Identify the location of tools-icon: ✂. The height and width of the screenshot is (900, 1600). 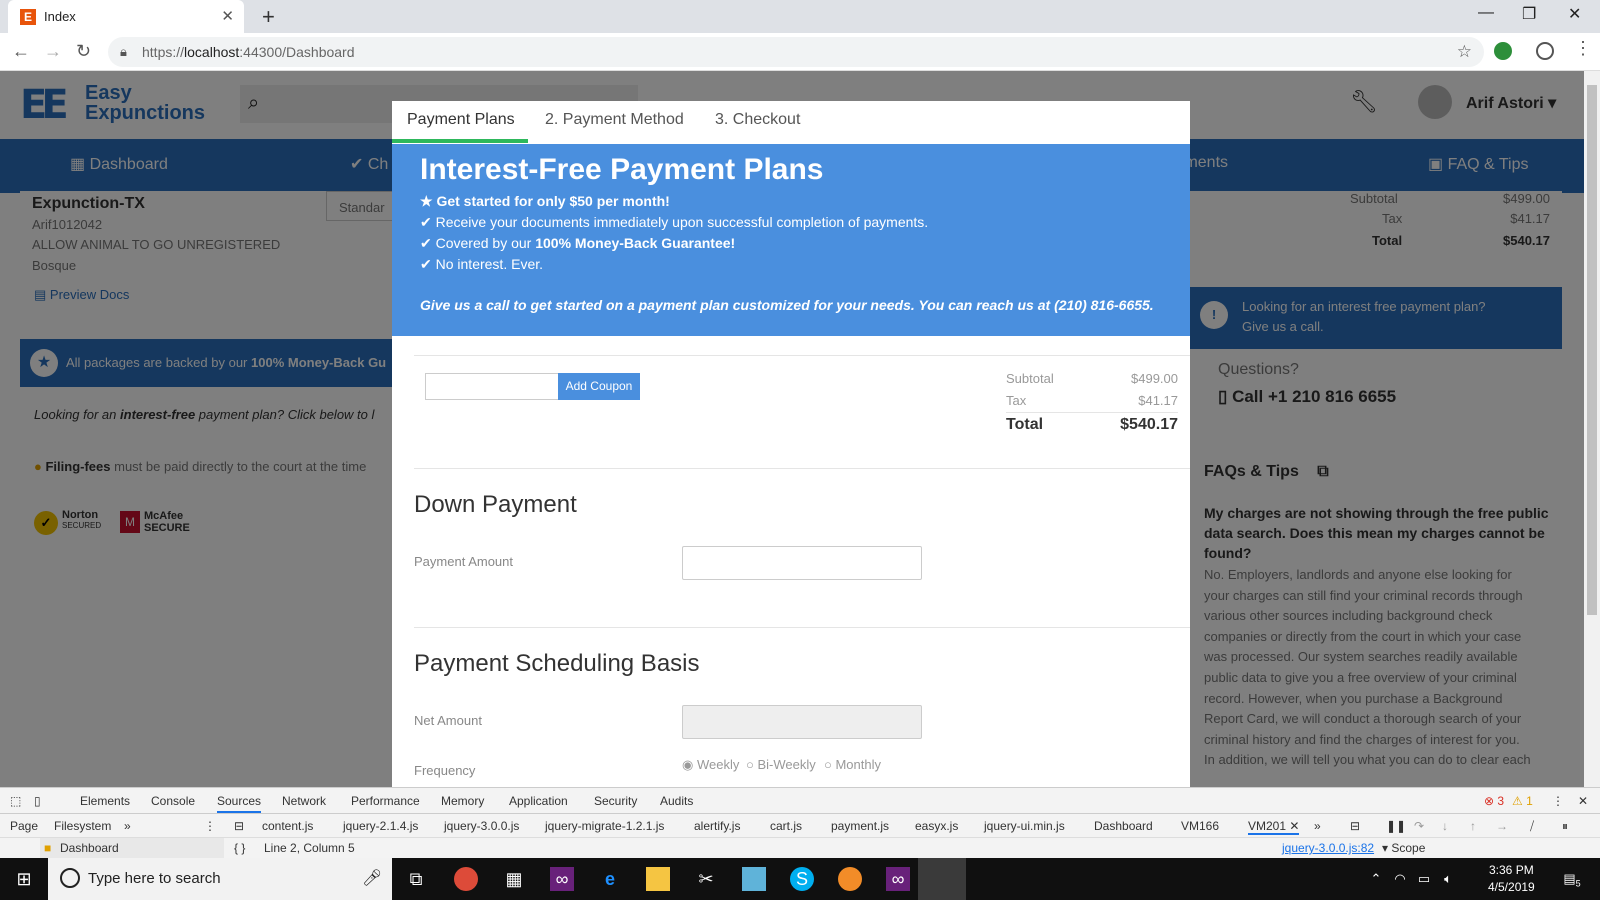
(706, 879).